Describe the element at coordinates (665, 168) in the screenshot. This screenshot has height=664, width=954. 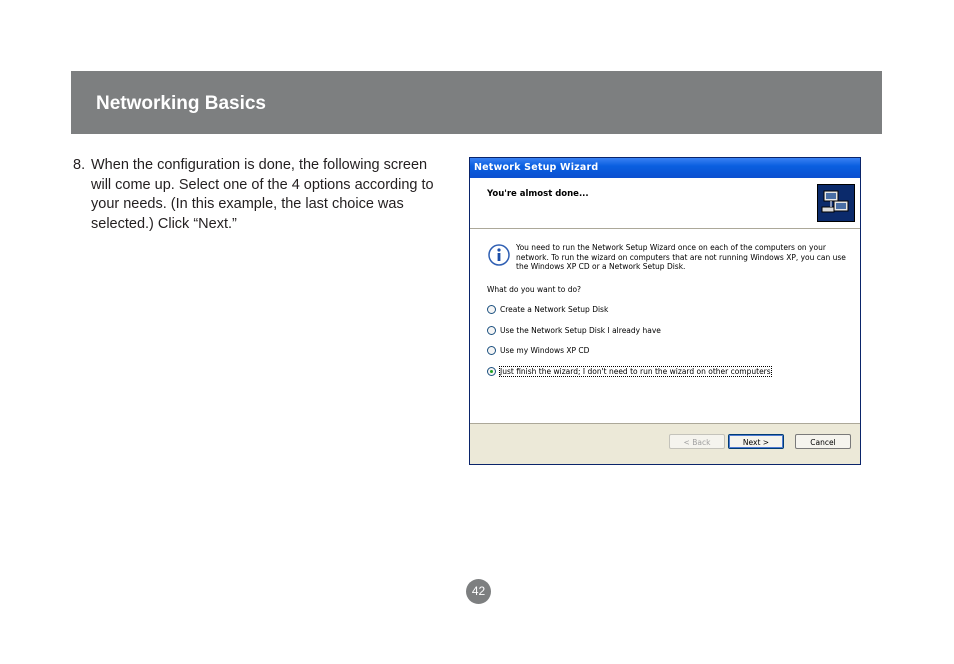
I see `window-titlebar: Network Setup Wizard` at that location.